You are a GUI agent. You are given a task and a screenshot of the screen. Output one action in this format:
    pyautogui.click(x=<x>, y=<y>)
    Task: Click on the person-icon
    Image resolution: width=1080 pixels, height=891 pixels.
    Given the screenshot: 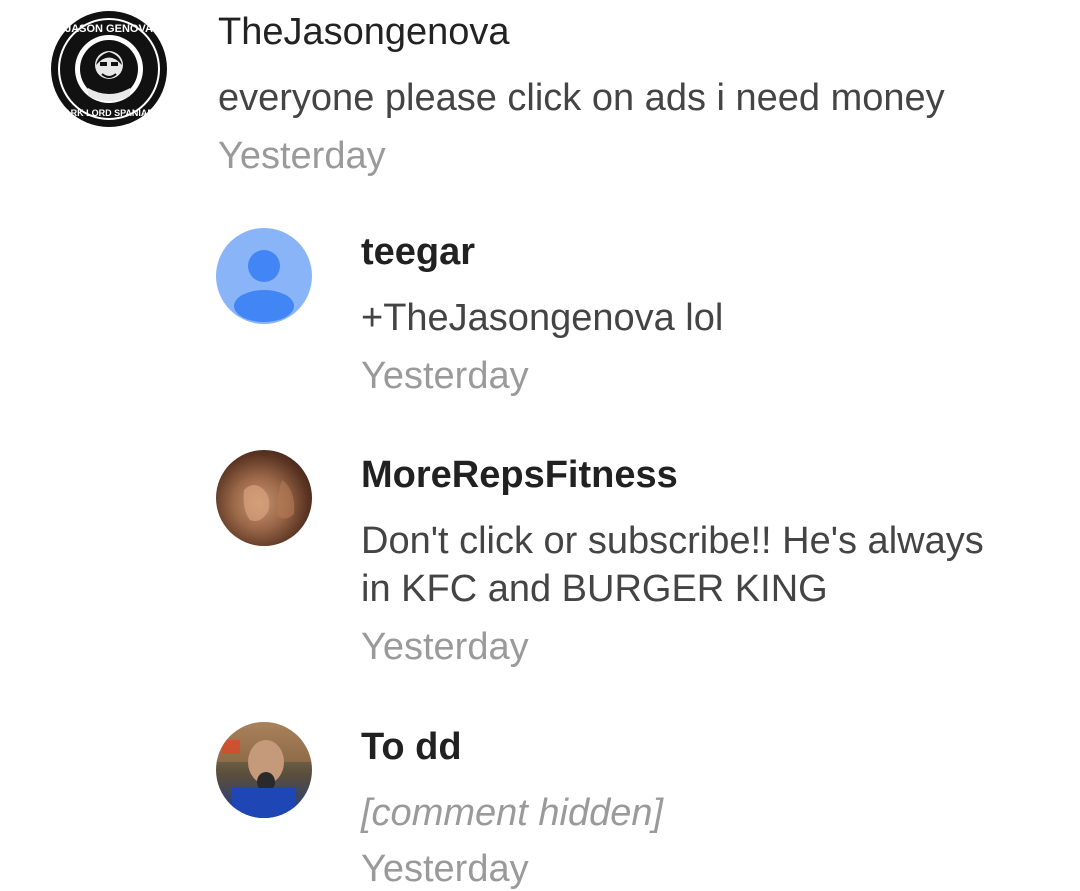 What is the action you would take?
    pyautogui.click(x=264, y=286)
    